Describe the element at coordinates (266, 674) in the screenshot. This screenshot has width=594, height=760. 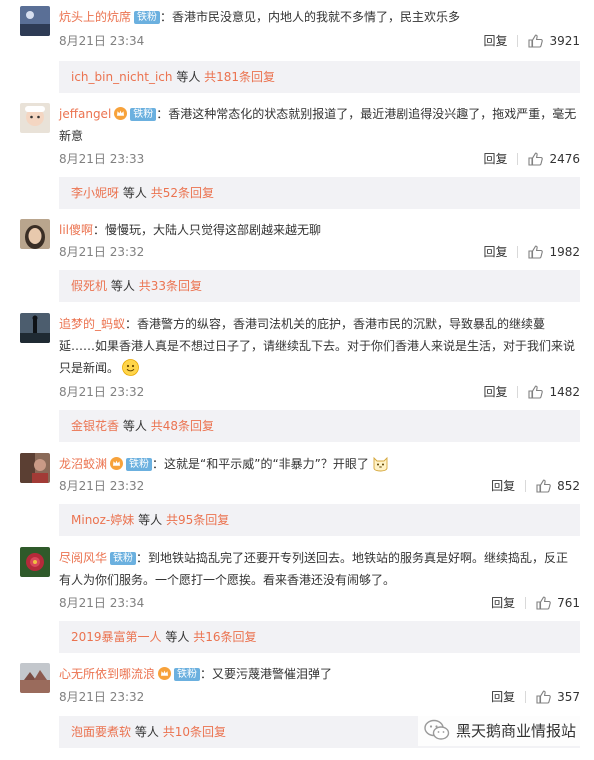
I see `comment-content: ：又要污蔑港警催泪弹了` at that location.